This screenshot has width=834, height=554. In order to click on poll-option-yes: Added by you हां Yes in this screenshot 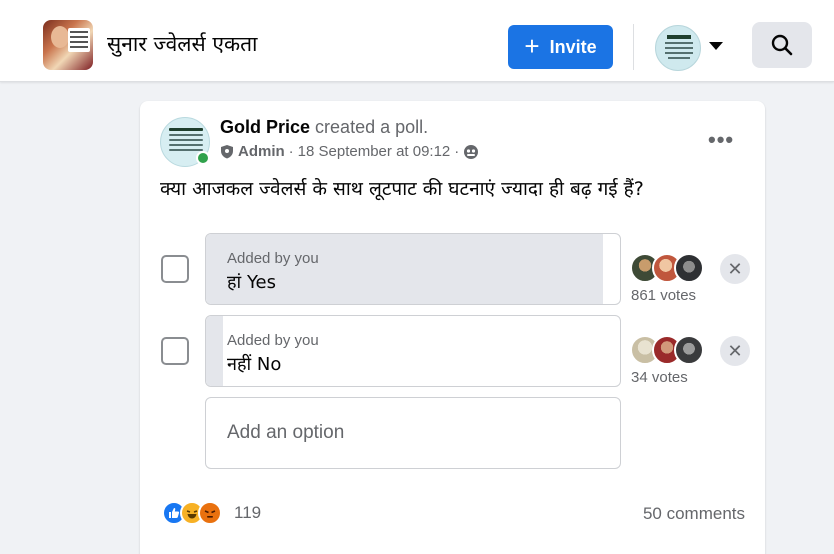, I will do `click(413, 269)`.